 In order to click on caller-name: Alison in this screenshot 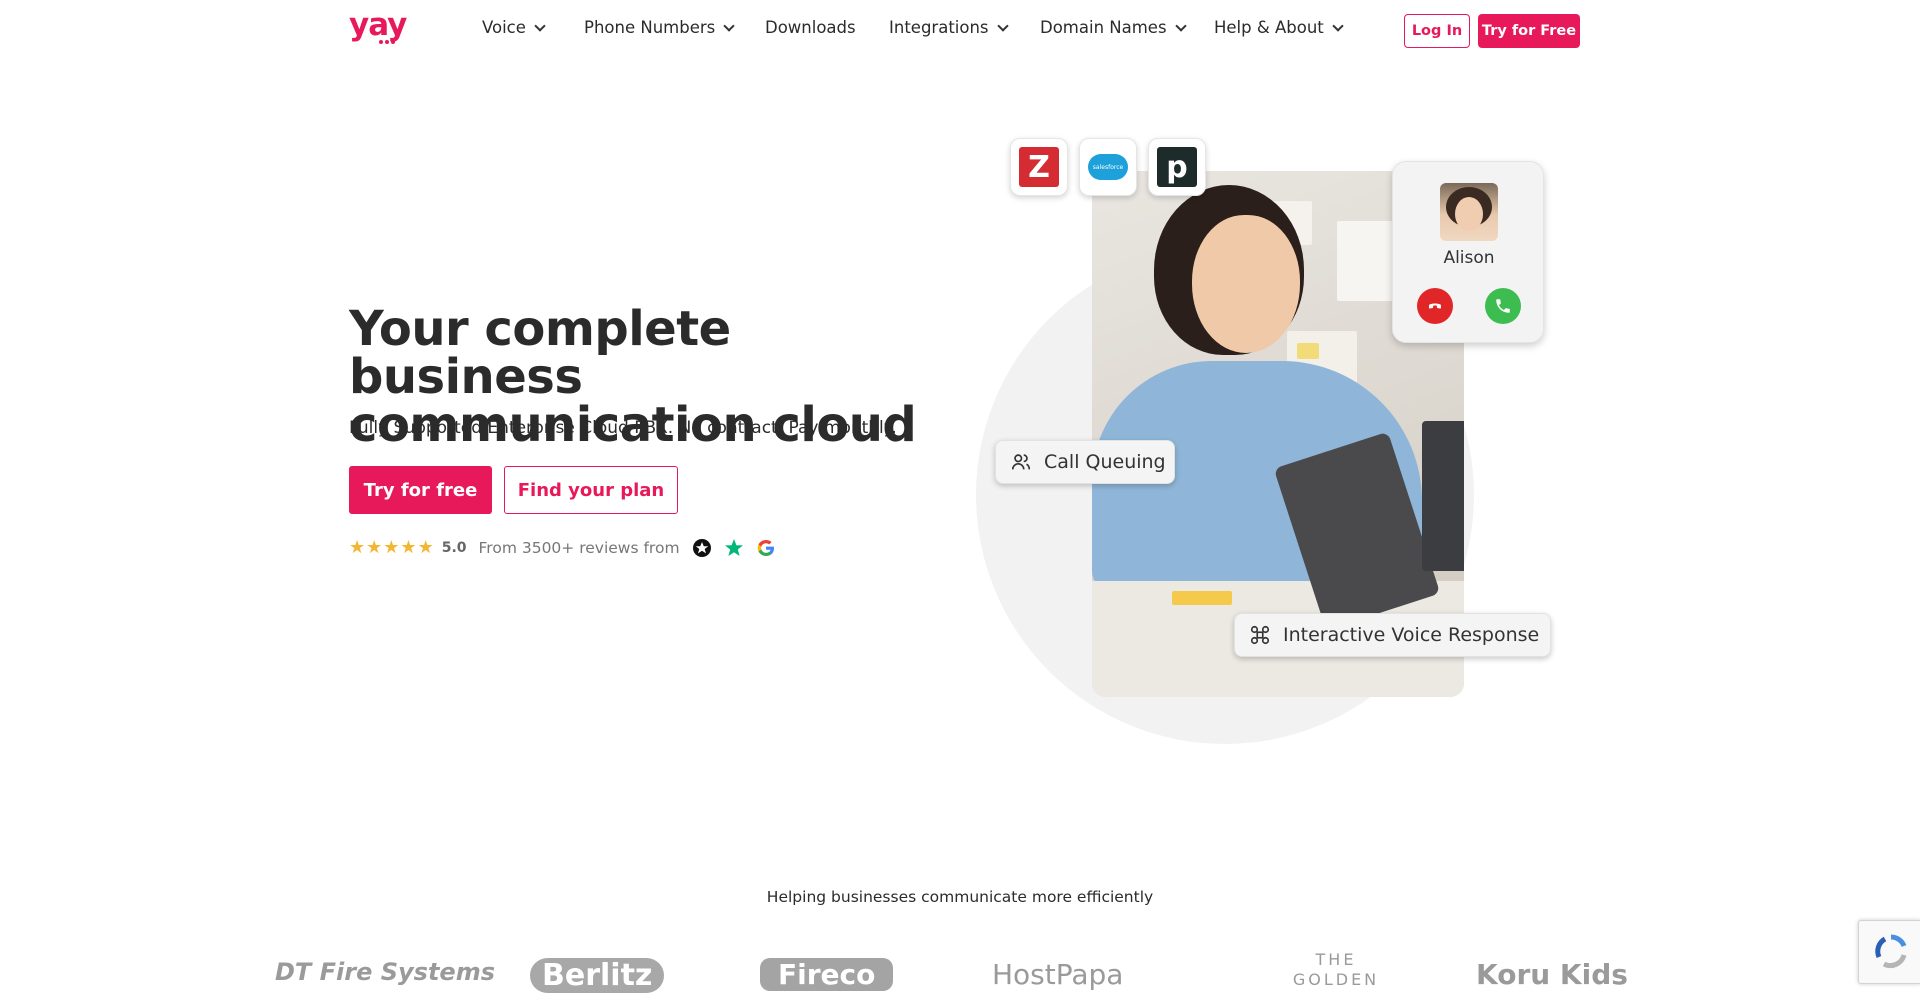, I will do `click(1469, 258)`.